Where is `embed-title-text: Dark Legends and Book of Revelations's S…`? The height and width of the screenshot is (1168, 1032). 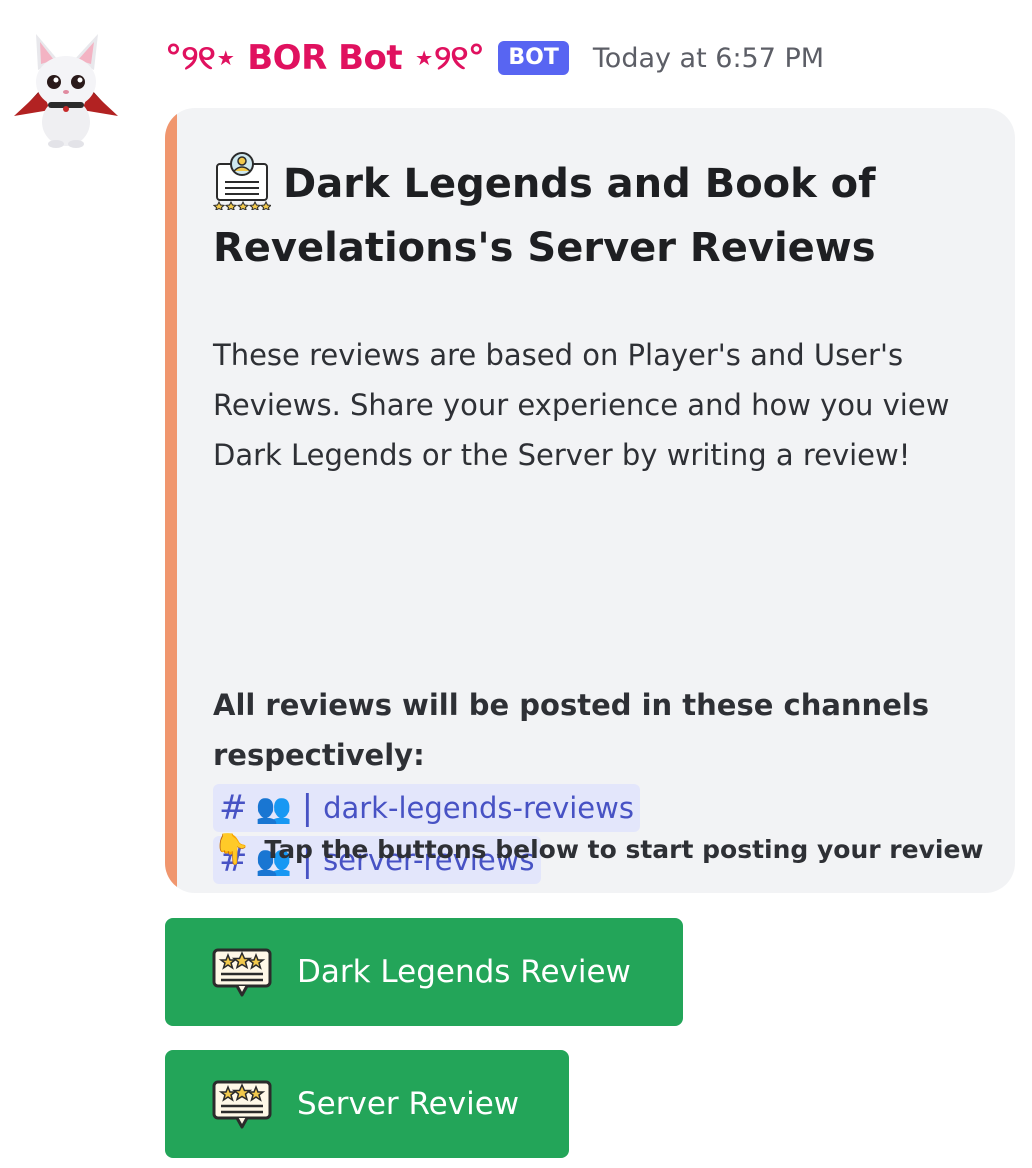 embed-title-text: Dark Legends and Book of Revelations's S… is located at coordinates (544, 216).